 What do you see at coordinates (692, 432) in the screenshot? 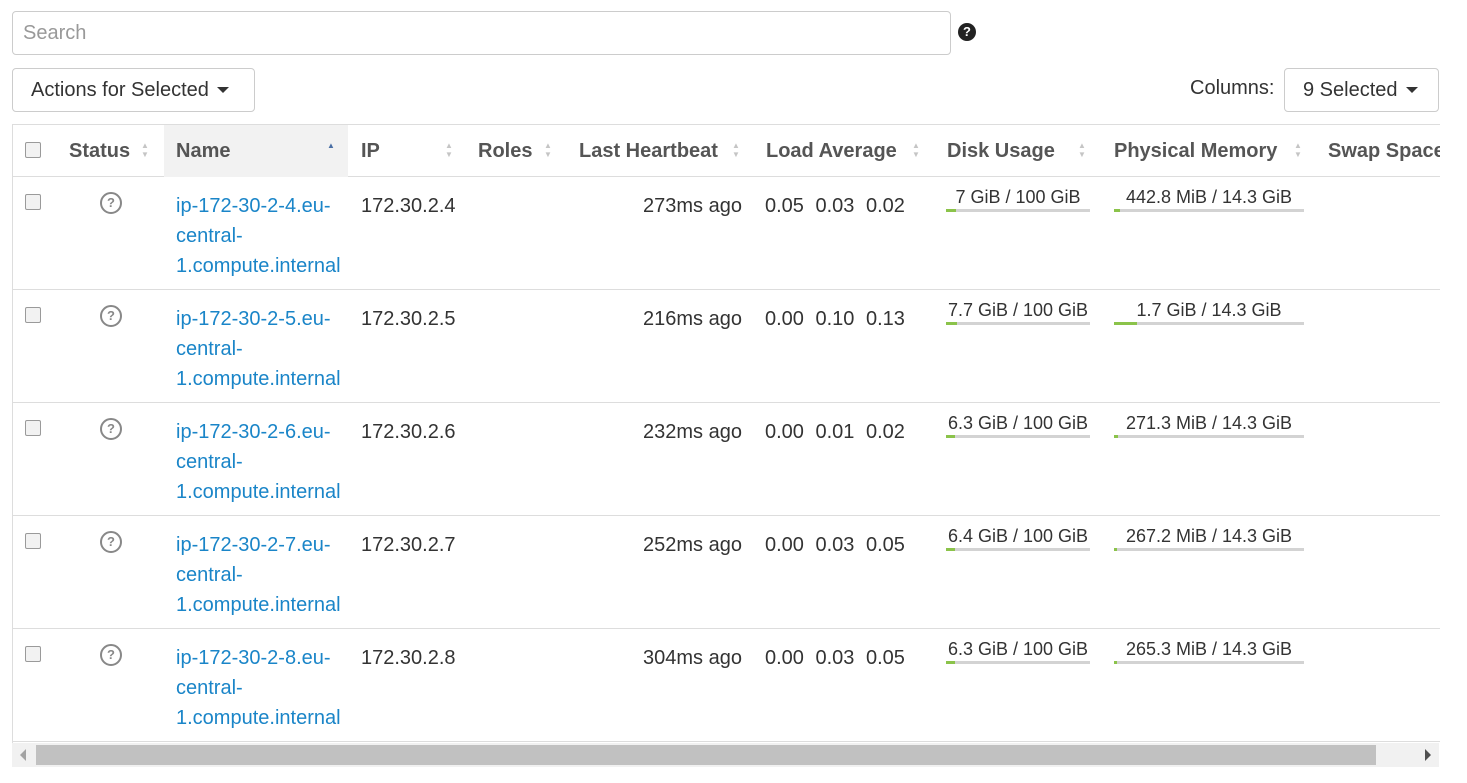
I see `last-heartbeat: 232ms ago` at bounding box center [692, 432].